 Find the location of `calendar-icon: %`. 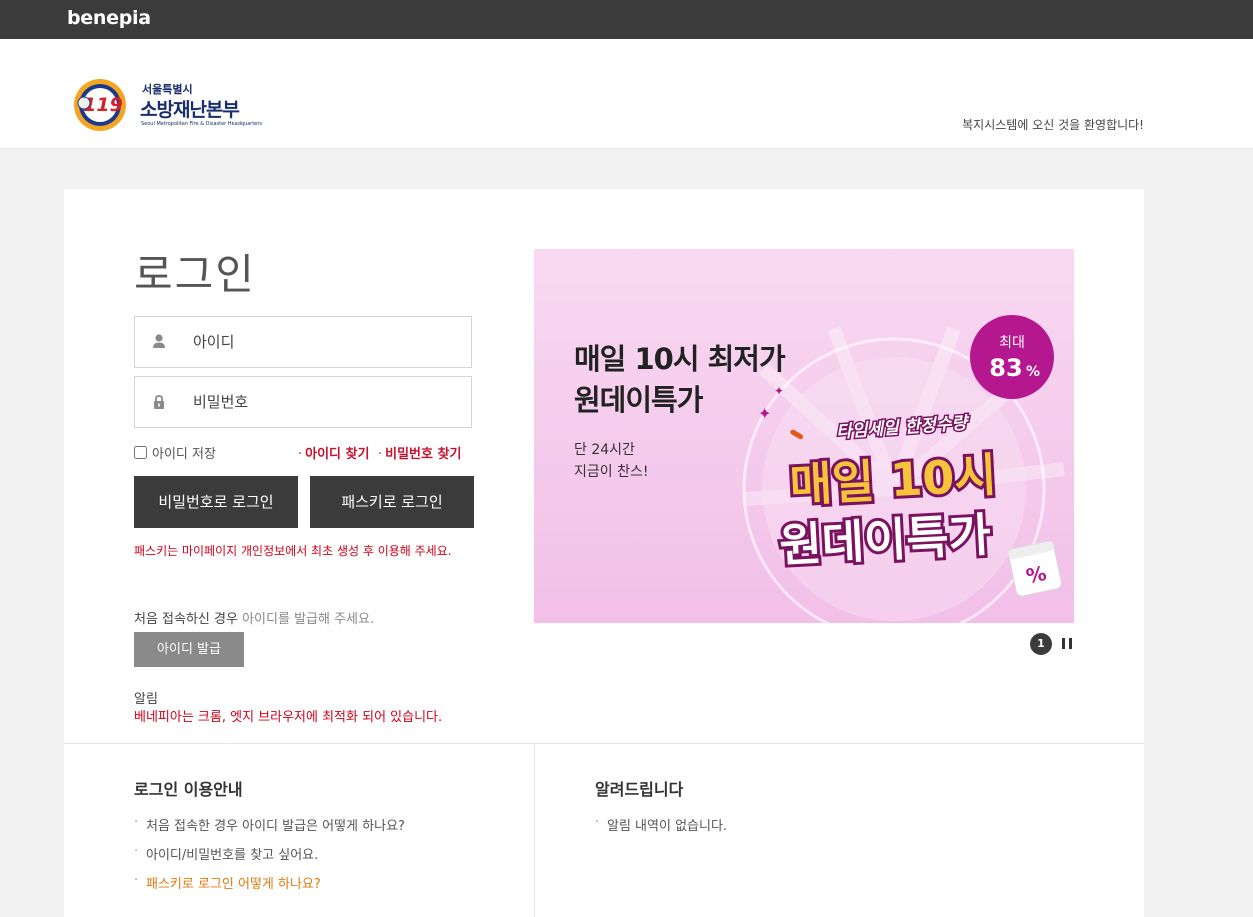

calendar-icon: % is located at coordinates (1035, 569).